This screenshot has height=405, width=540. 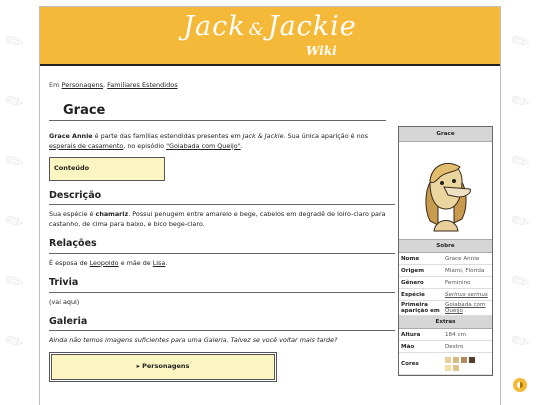 I want to click on intro-text: . Sua única aparição é nos, so click(x=325, y=136).